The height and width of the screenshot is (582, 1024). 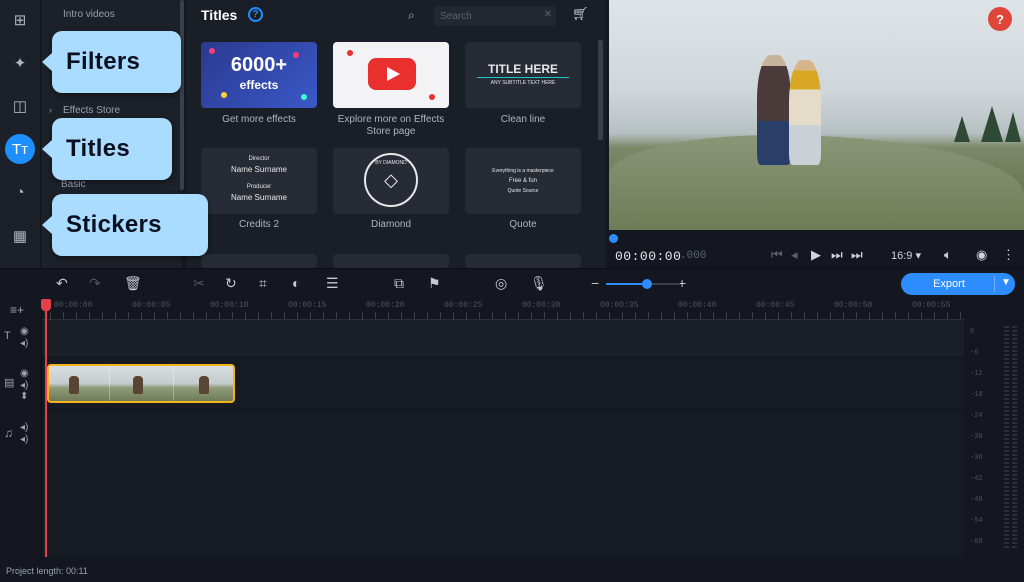 I want to click on rotate-icon: ↻, so click(x=231, y=283).